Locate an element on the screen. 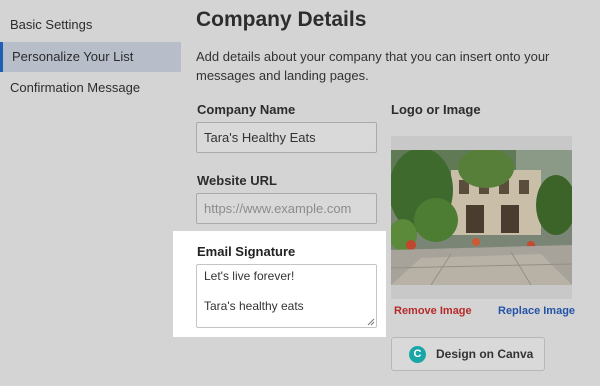 This screenshot has width=600, height=386. website-url-label: Website URL is located at coordinates (237, 180).